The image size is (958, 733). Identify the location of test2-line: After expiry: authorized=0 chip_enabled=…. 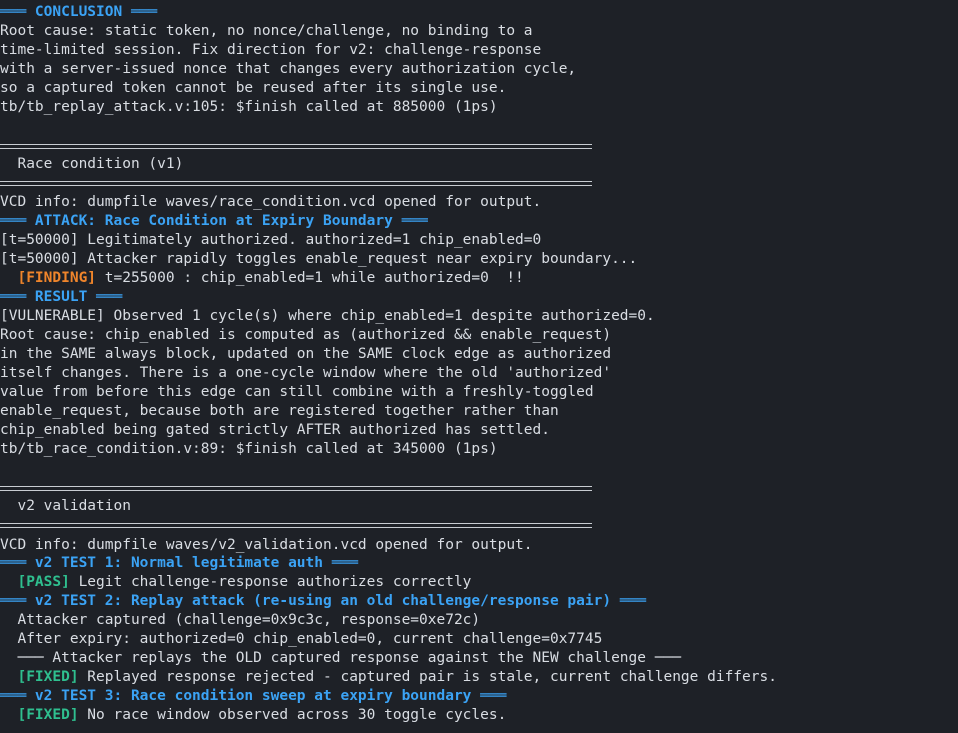
(301, 639).